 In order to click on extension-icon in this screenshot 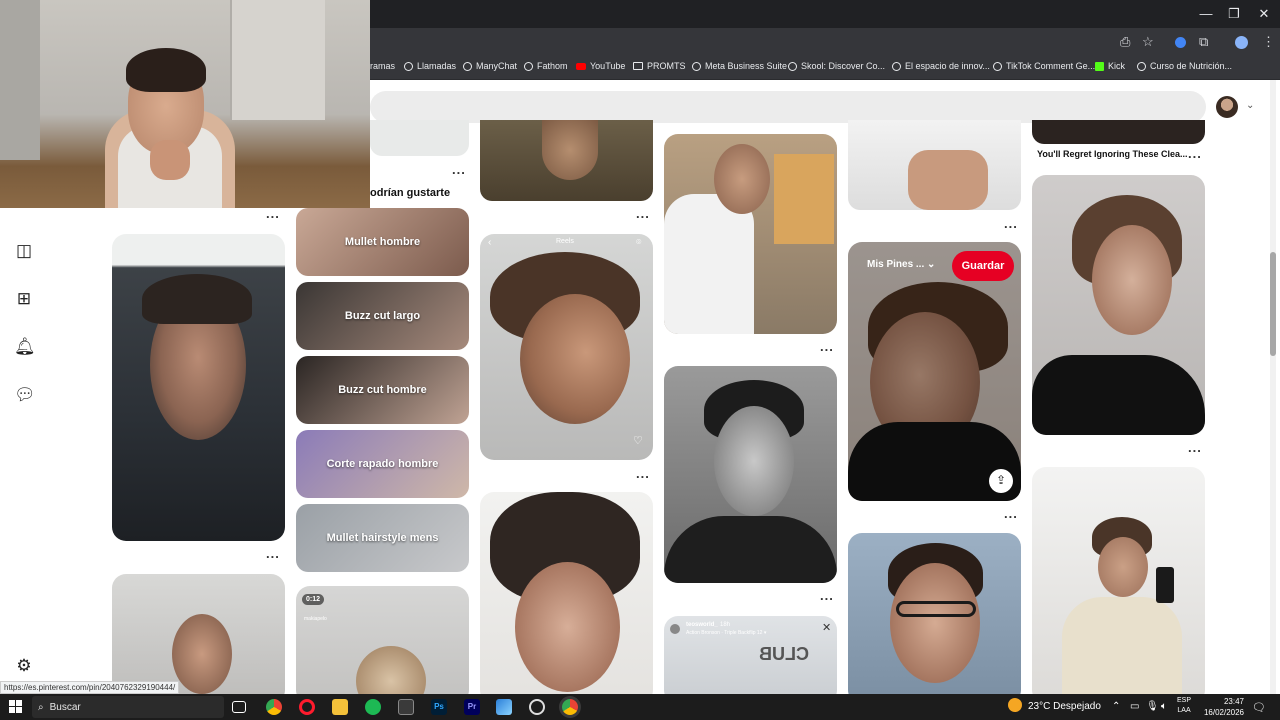, I will do `click(1180, 42)`.